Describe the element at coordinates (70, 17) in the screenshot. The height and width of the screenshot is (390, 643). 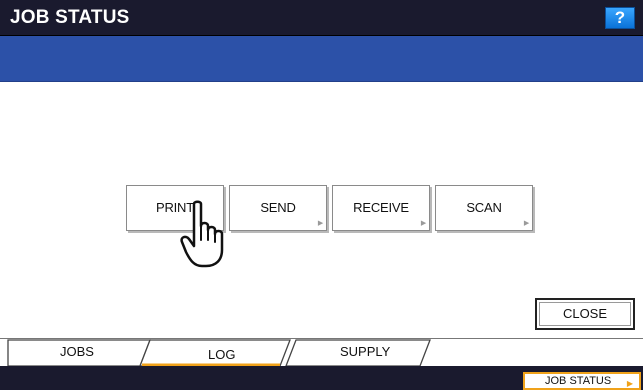
I see `page-title: JOB STATUS` at that location.